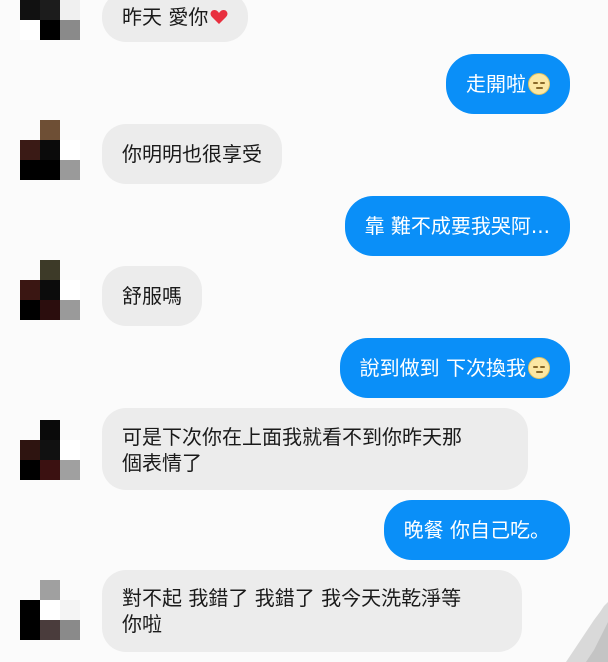 The image size is (608, 662). Describe the element at coordinates (292, 611) in the screenshot. I see `message-text: 對不起 我錯了 我錯了 我今天洗乾淨等 你啦` at that location.